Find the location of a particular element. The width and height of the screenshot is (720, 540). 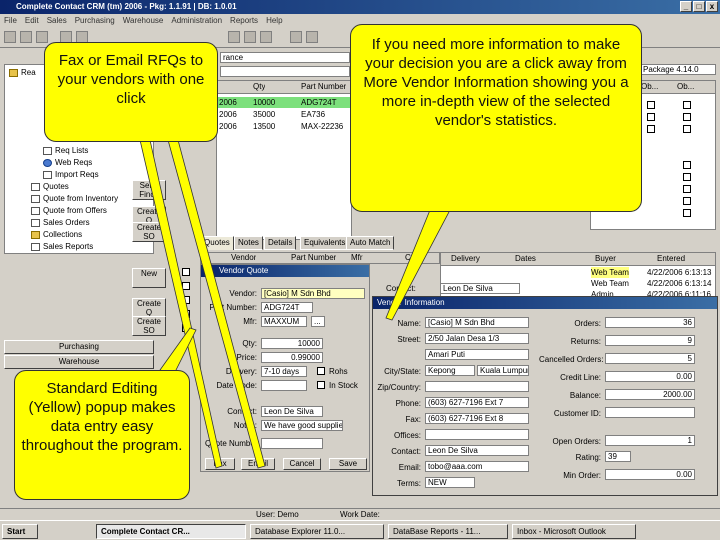

in-stock-checkbox is located at coordinates (321, 385).